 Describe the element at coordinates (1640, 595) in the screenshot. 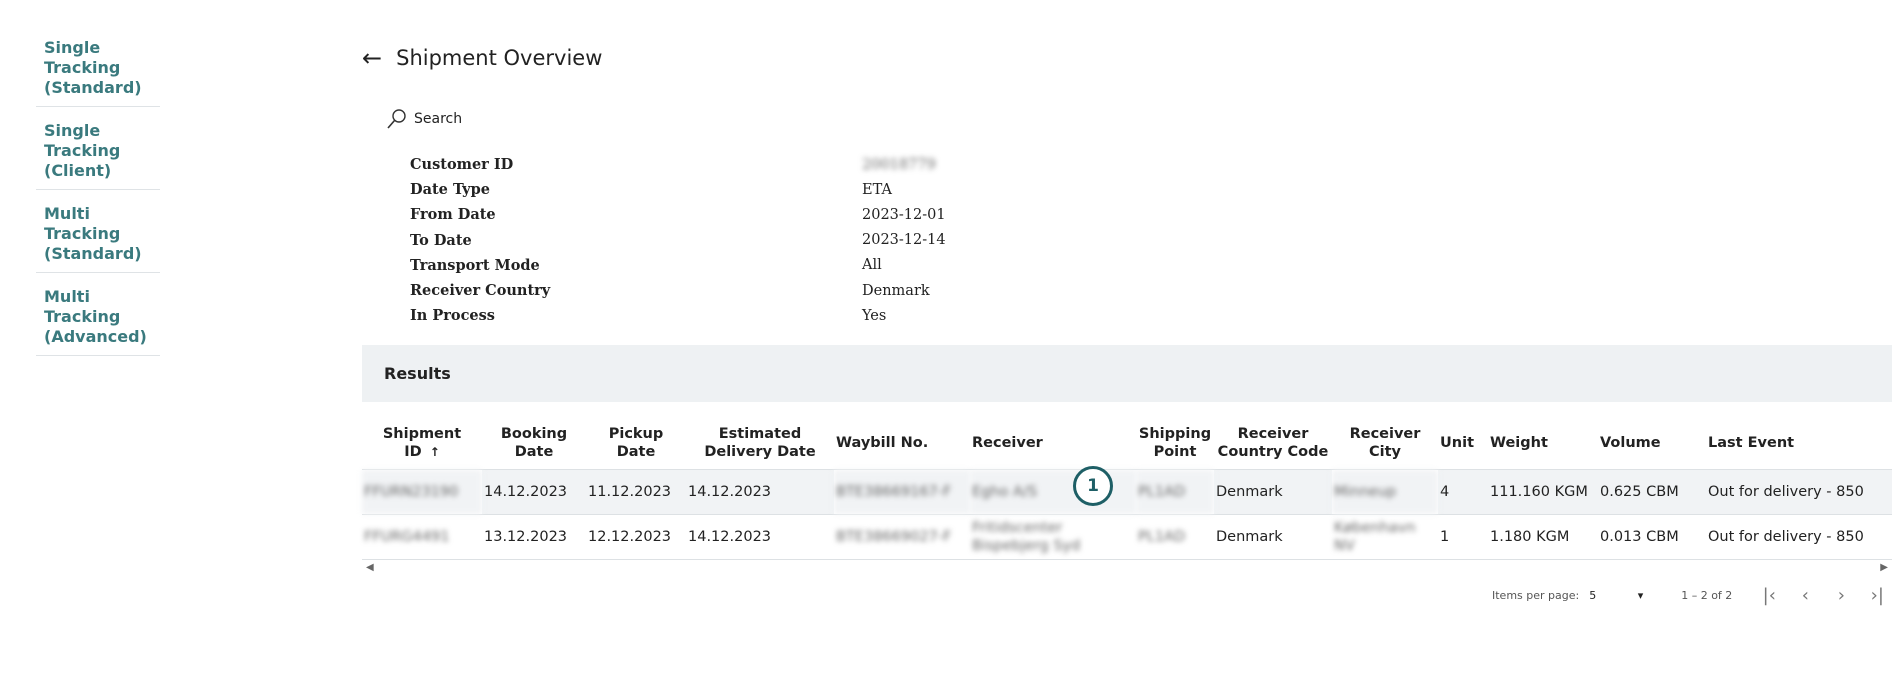

I see `chevron-down-icon: ▾` at that location.